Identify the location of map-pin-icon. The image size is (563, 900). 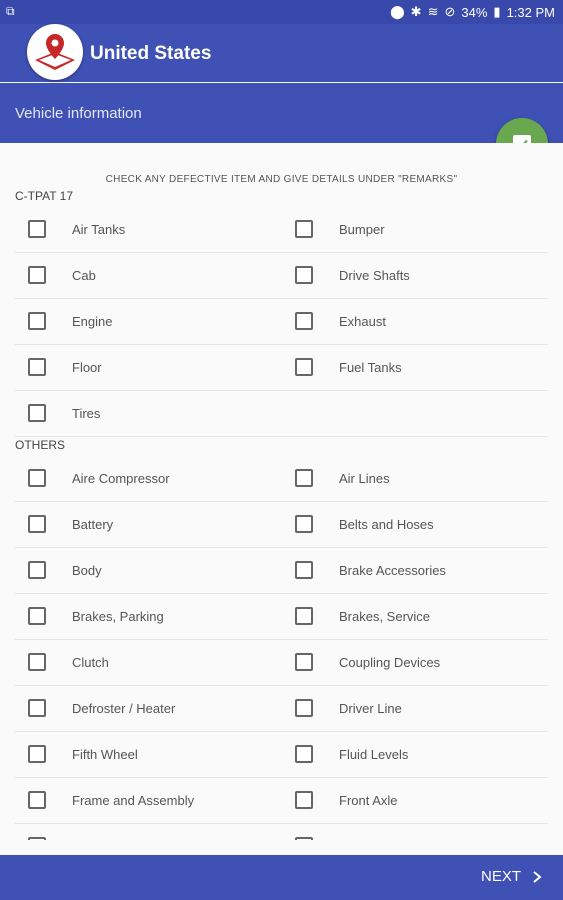
(55, 52).